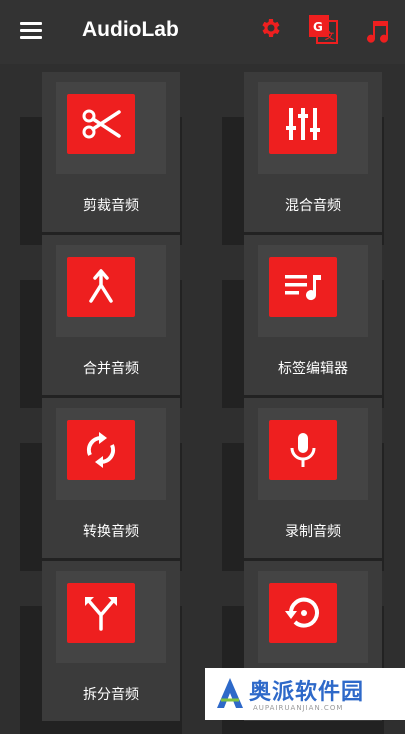 This screenshot has width=405, height=734. I want to click on playlist-music-icon, so click(303, 288).